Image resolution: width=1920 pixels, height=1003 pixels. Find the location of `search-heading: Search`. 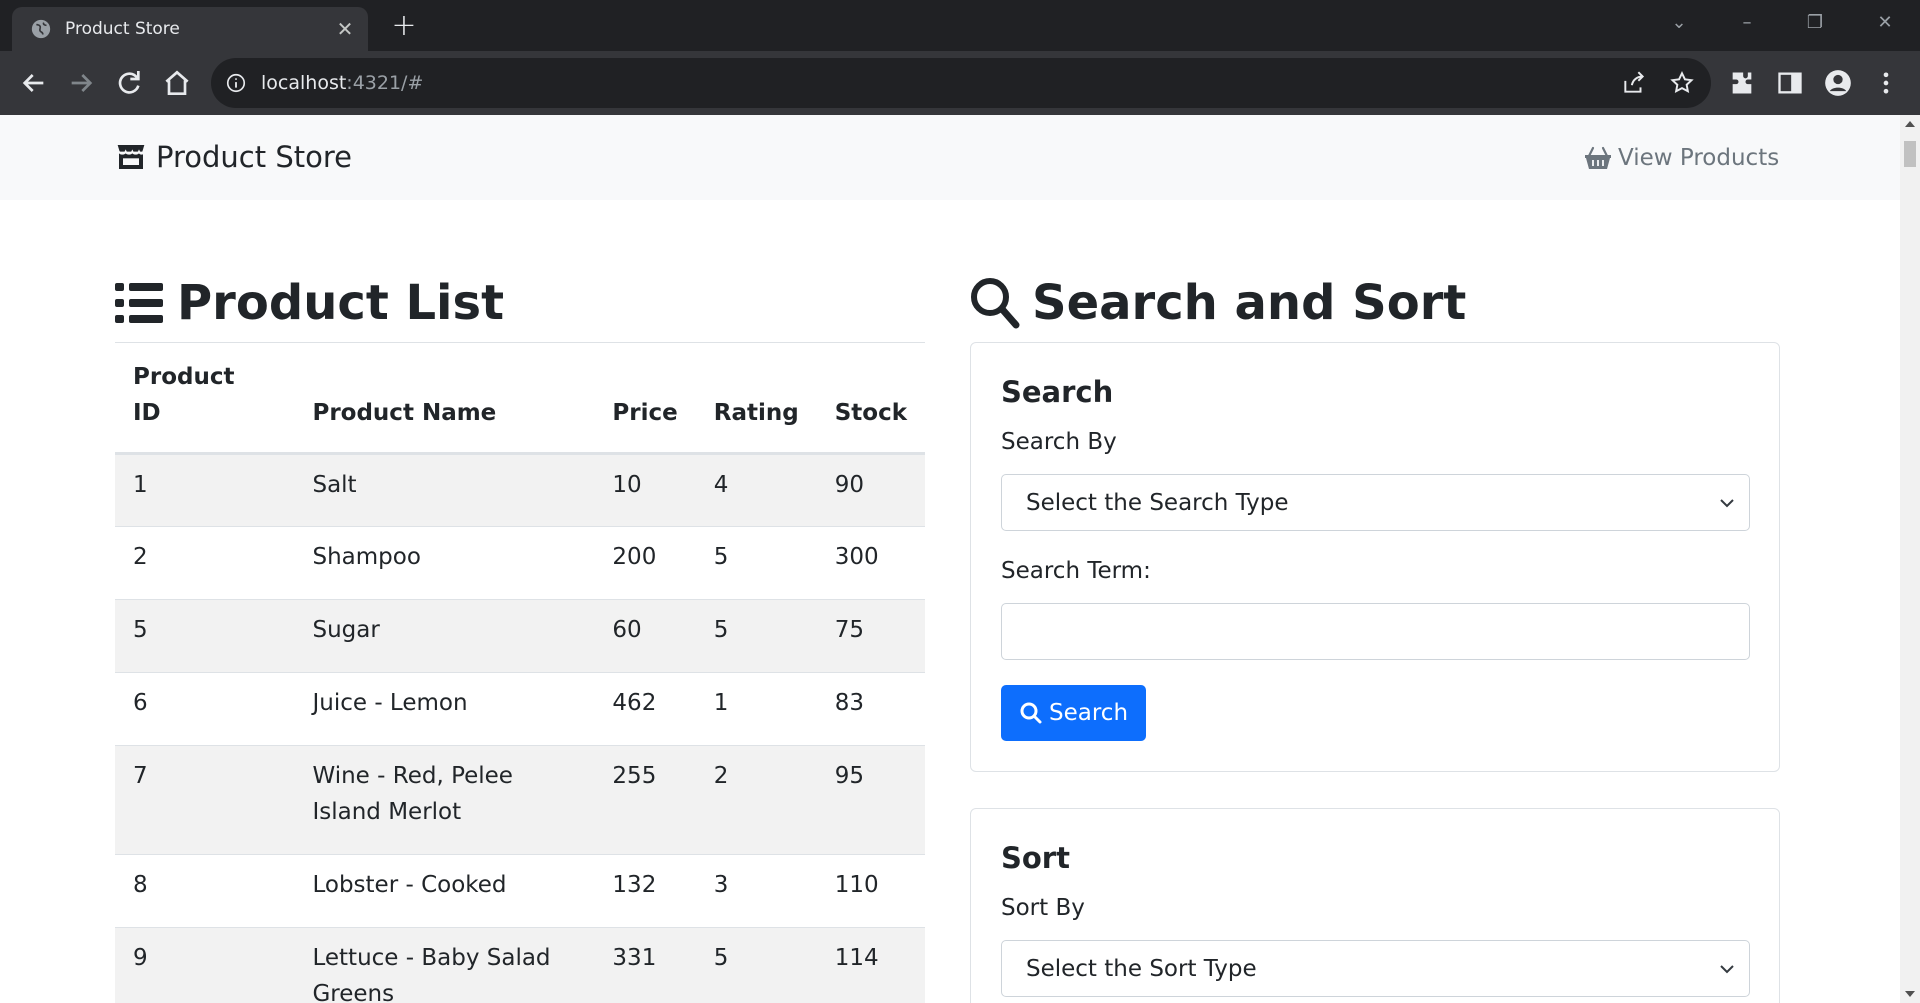

search-heading: Search is located at coordinates (1057, 392).